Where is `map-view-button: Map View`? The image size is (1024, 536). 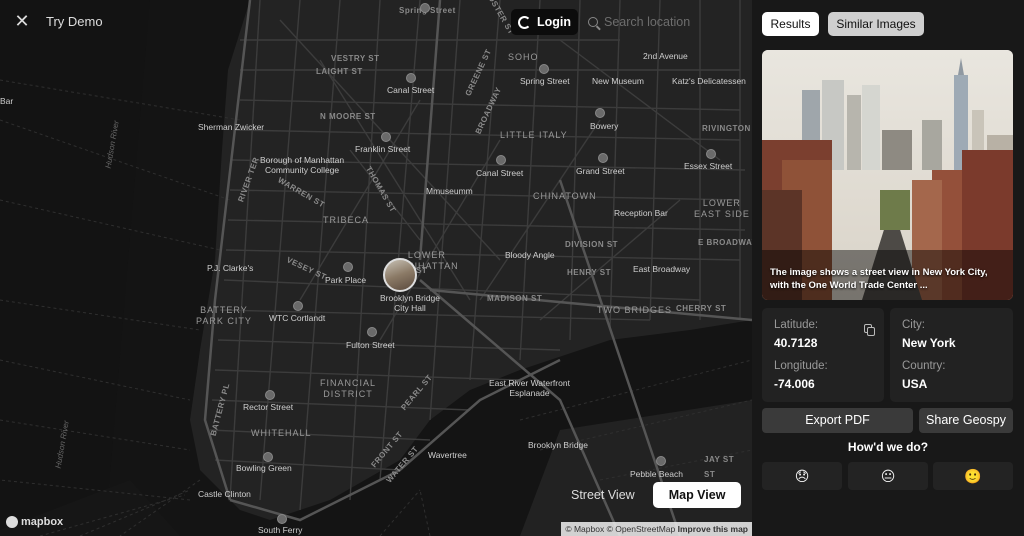
map-view-button: Map View is located at coordinates (697, 495).